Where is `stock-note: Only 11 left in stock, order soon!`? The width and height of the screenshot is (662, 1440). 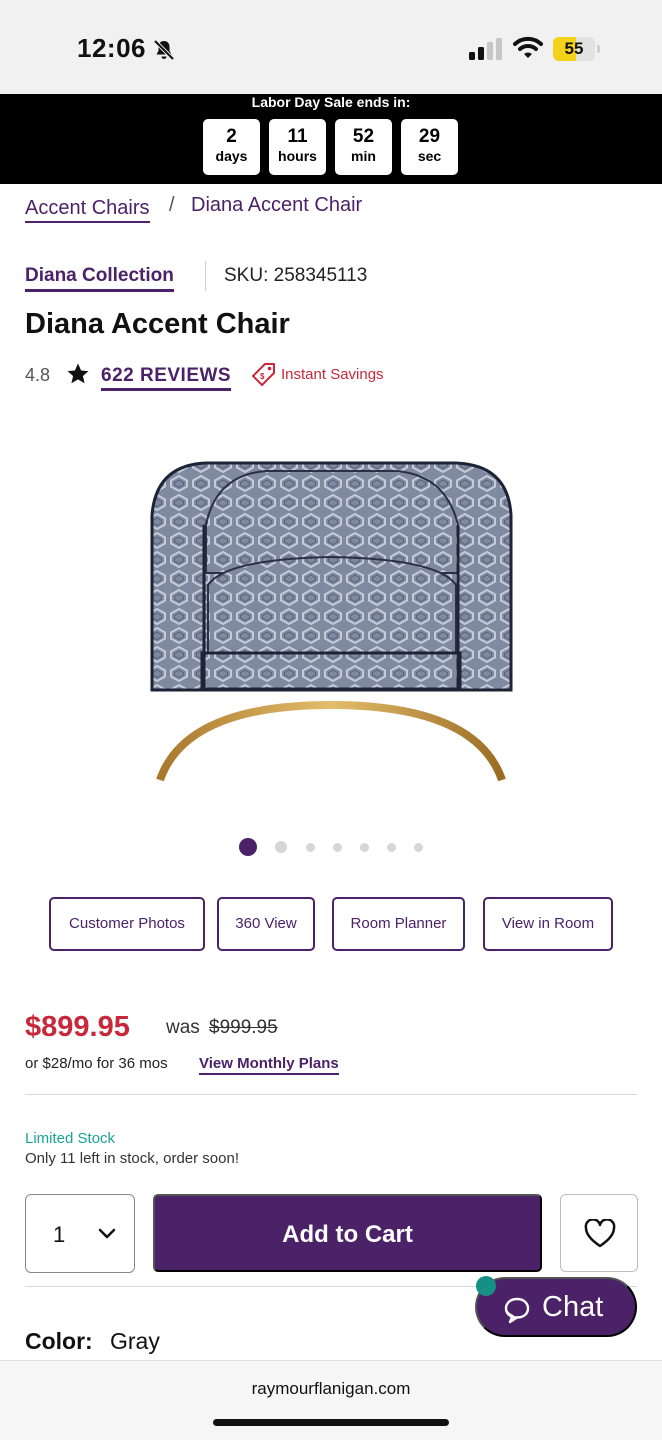
stock-note: Only 11 left in stock, order soon! is located at coordinates (132, 1158).